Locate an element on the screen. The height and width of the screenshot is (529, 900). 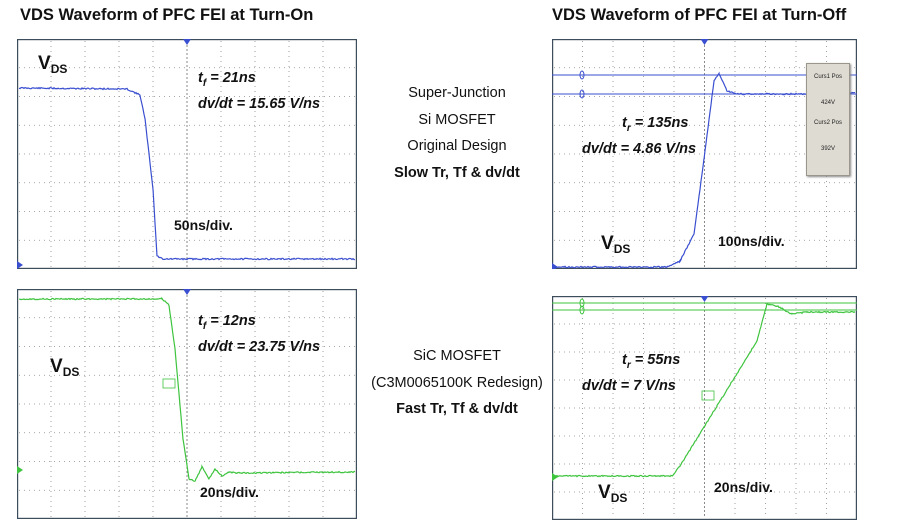
center-top-line1: Super-Junction is located at coordinates (457, 93).